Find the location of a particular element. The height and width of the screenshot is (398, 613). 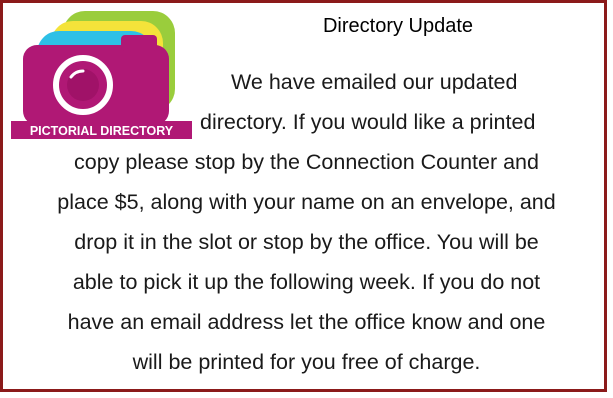

body-line-2: directory. If you would like a printed is located at coordinates (368, 122).